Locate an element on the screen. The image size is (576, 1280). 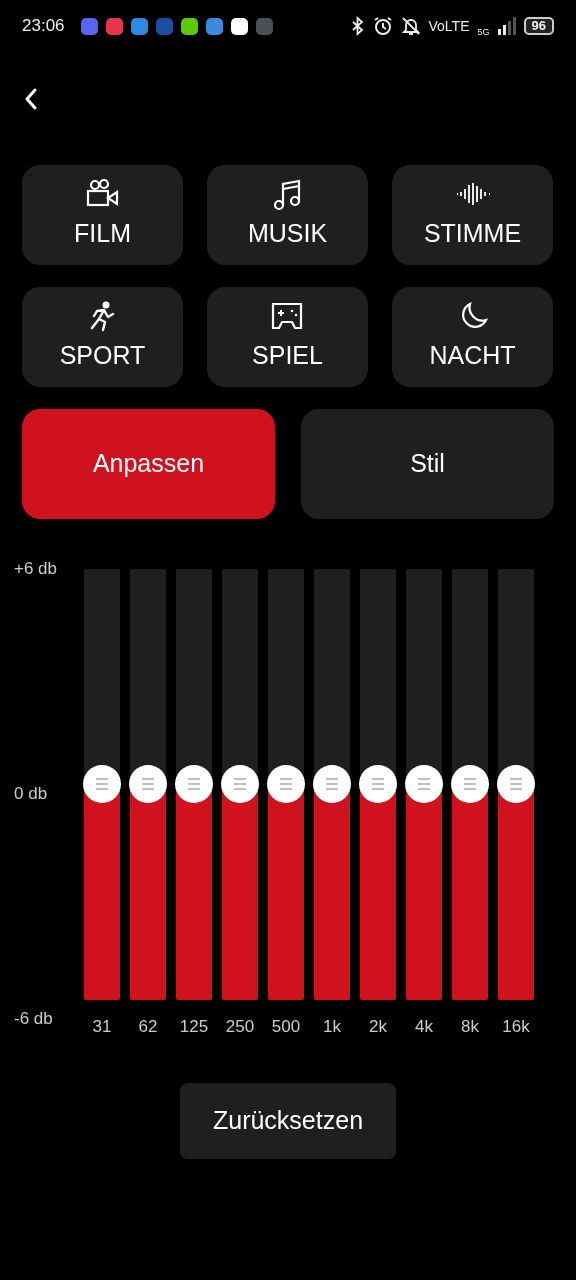
band-label: 250 is located at coordinates (240, 1026).